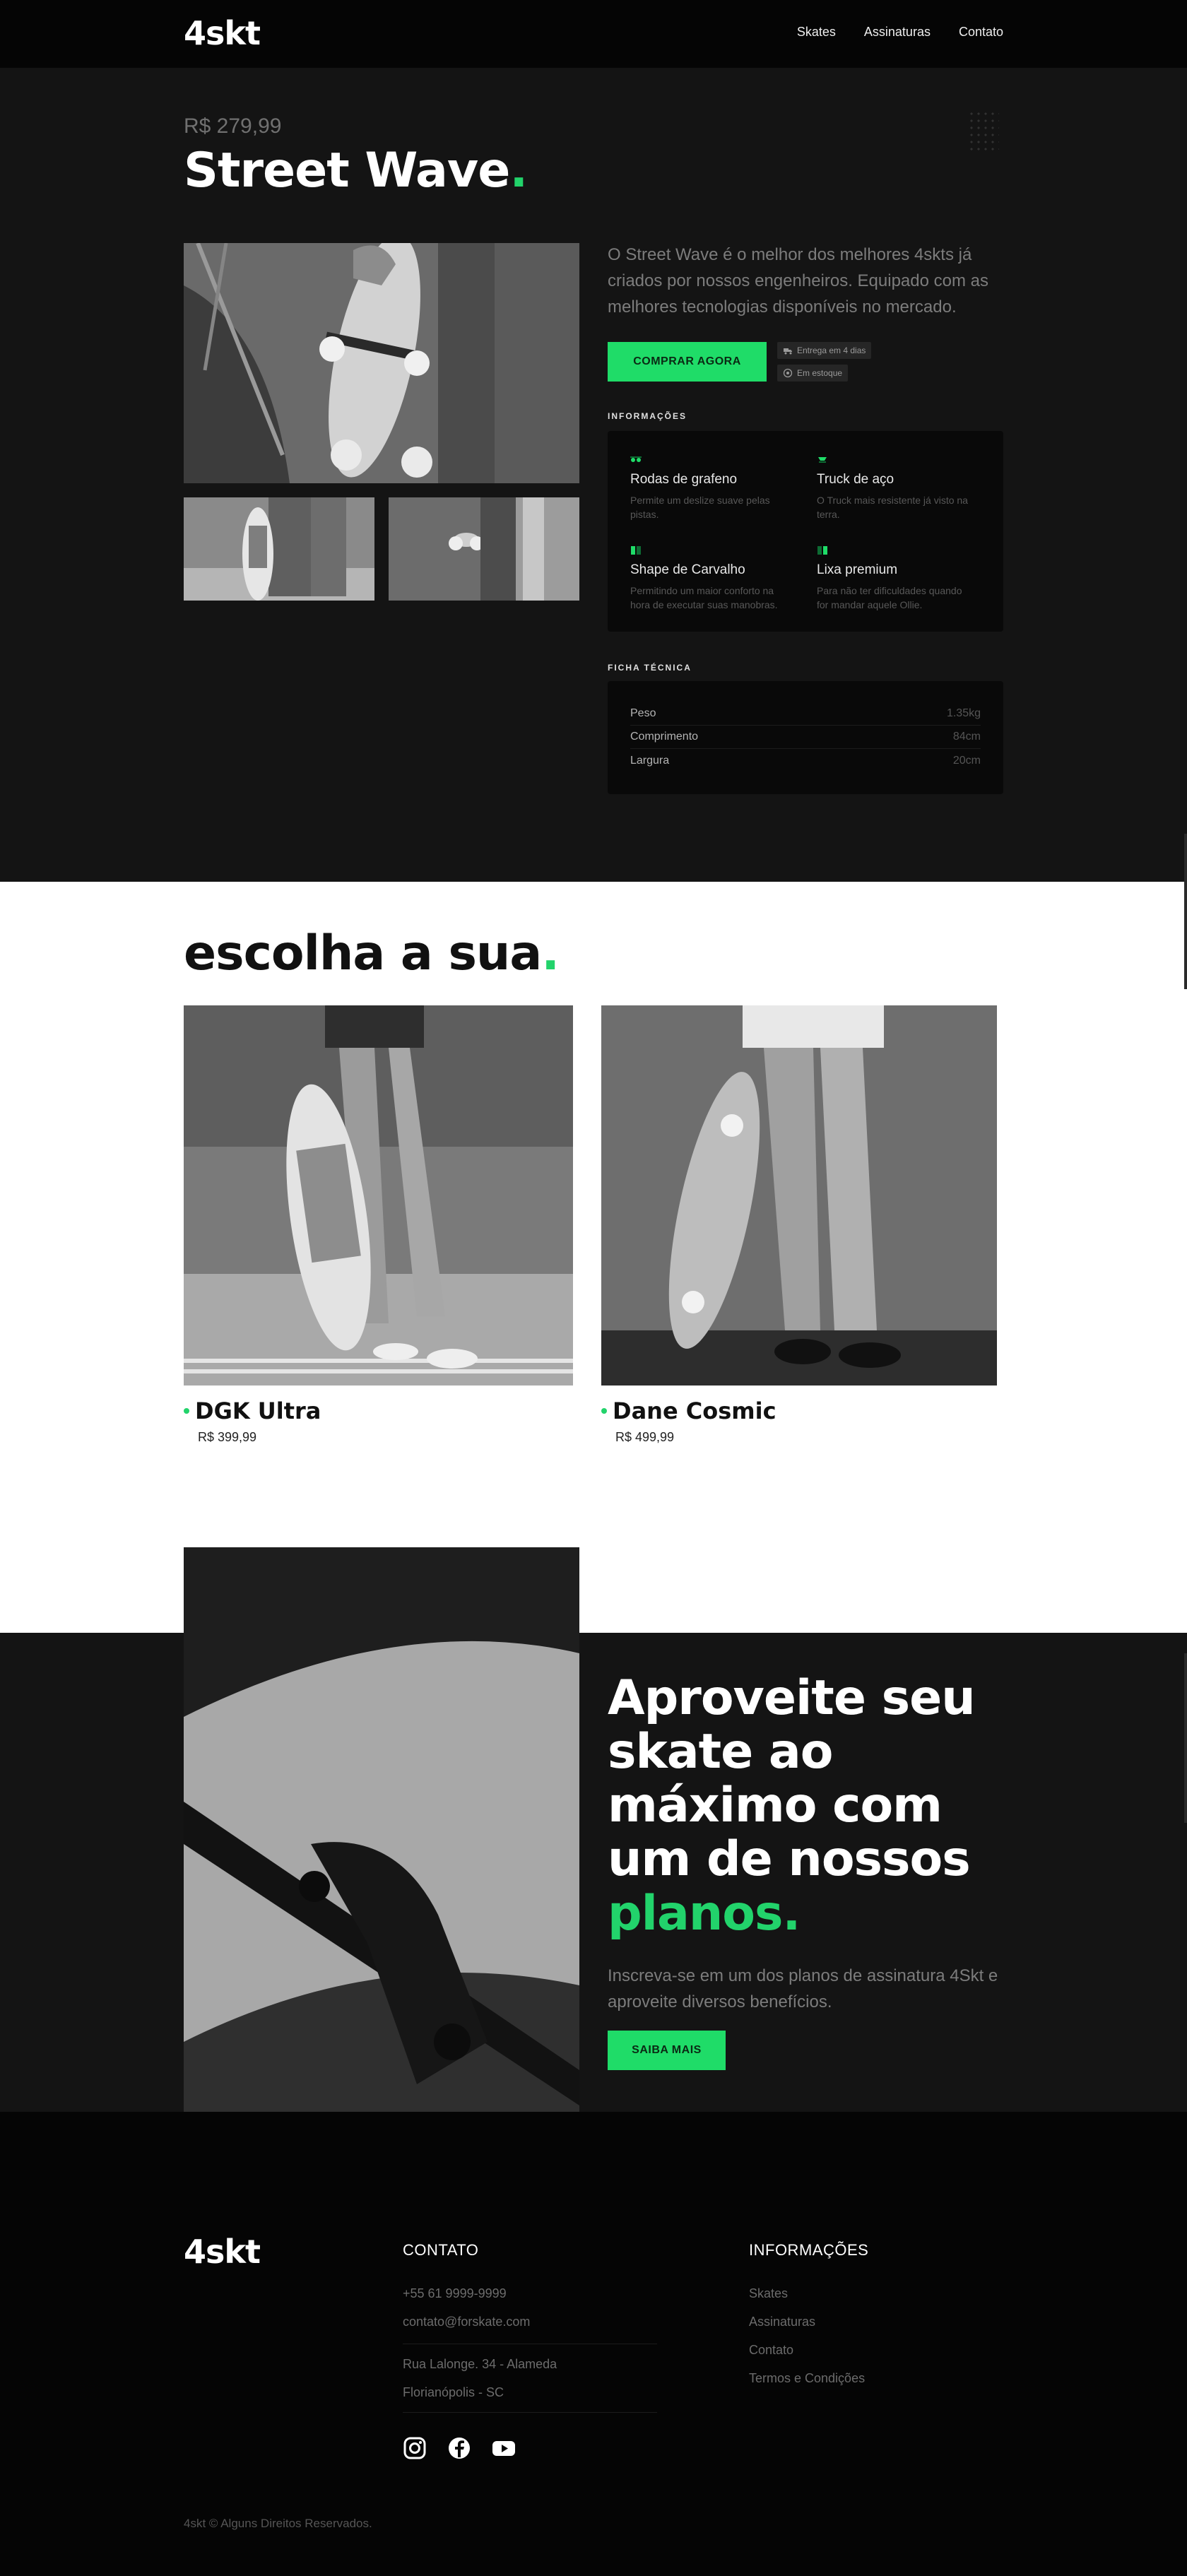 The width and height of the screenshot is (1187, 2576). What do you see at coordinates (665, 737) in the screenshot?
I see `spec-label: Comprimento` at bounding box center [665, 737].